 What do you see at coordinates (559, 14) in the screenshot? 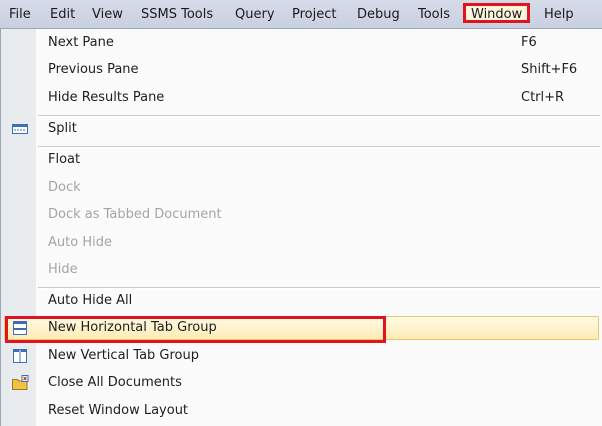
I see `menu-help: Help` at bounding box center [559, 14].